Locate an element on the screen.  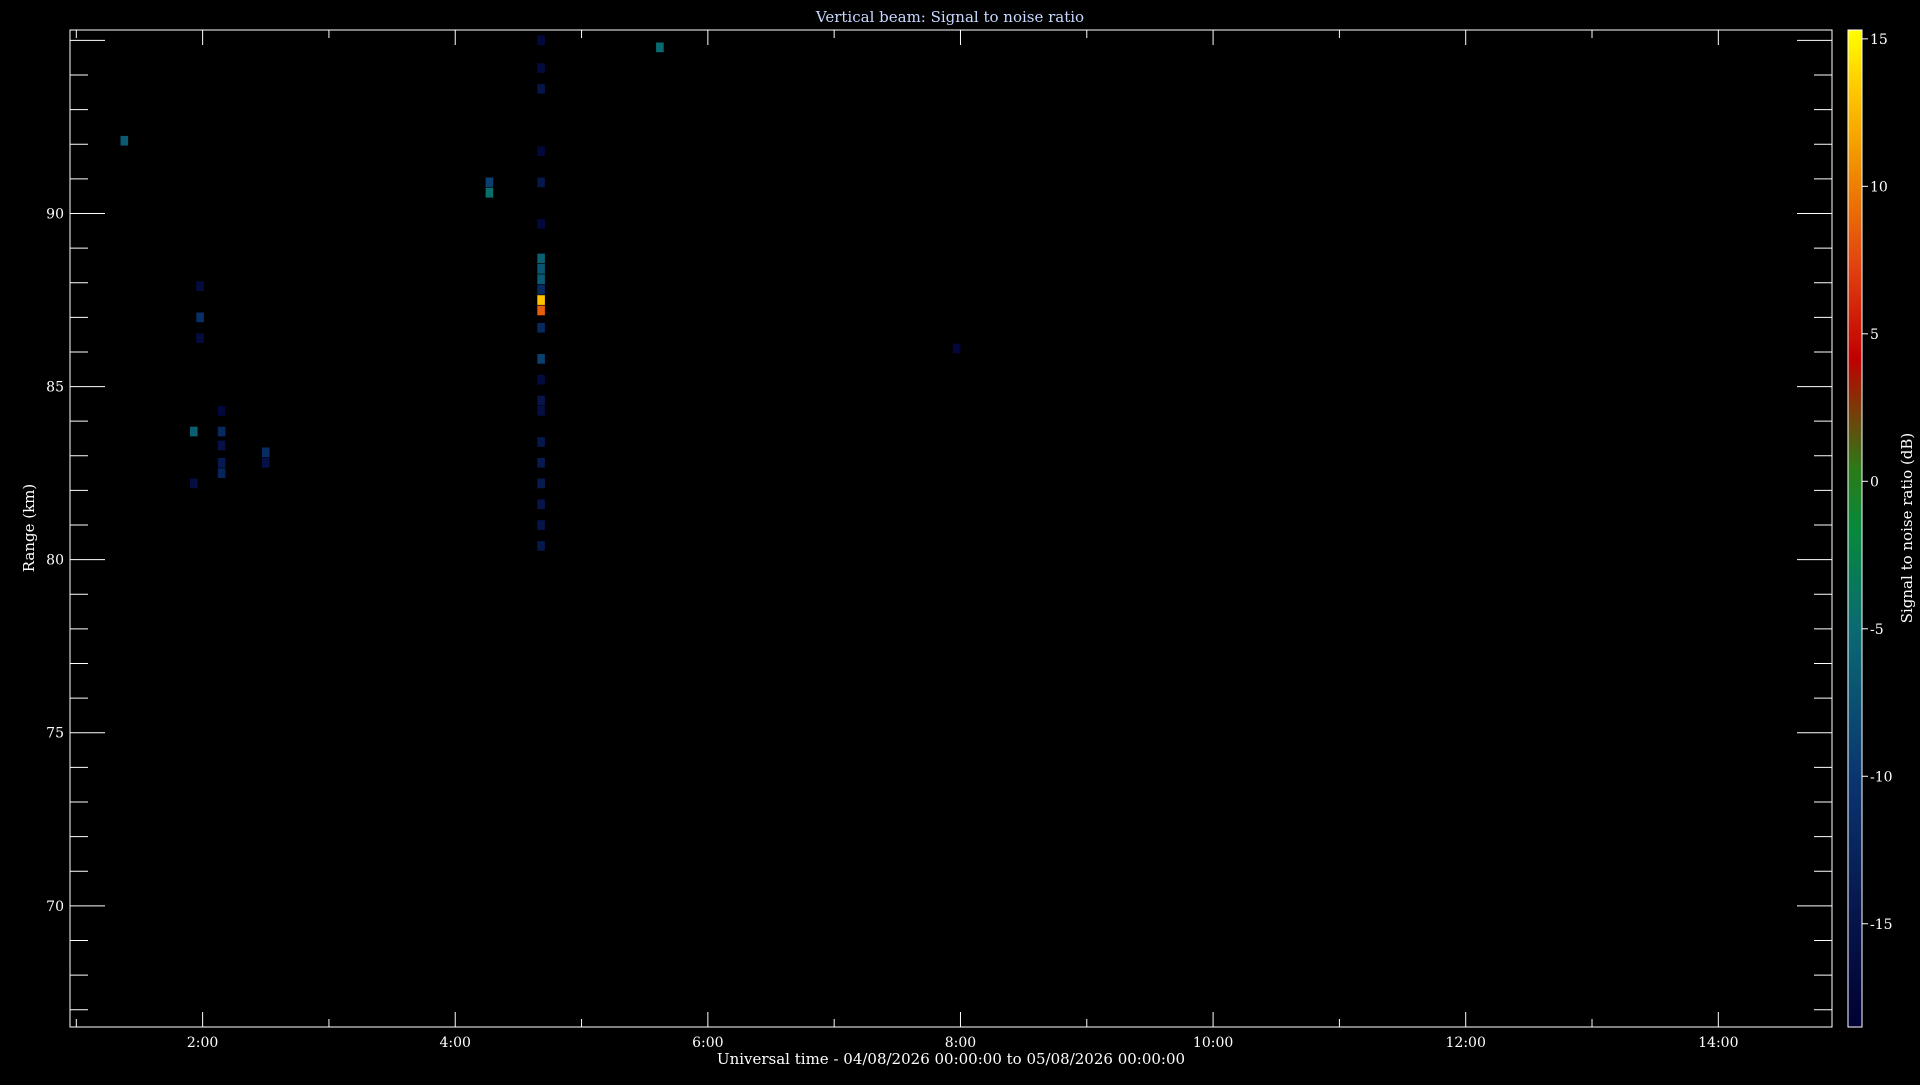
colorbar-label: Signal to noise ratio (dB) is located at coordinates (1907, 528).